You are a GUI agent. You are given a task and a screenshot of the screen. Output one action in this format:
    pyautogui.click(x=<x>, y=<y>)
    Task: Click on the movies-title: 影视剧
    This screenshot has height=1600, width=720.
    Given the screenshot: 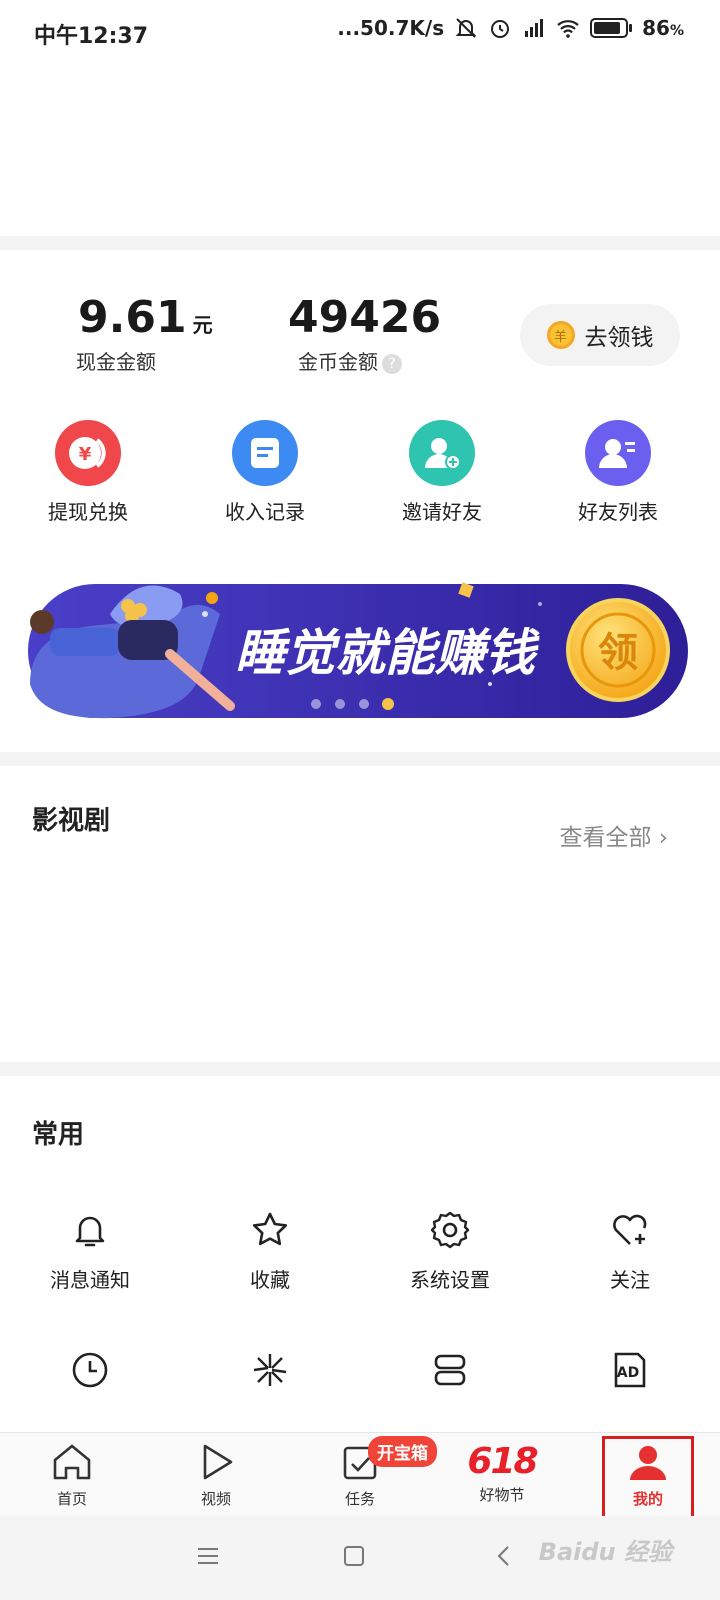 What is the action you would take?
    pyautogui.click(x=71, y=821)
    